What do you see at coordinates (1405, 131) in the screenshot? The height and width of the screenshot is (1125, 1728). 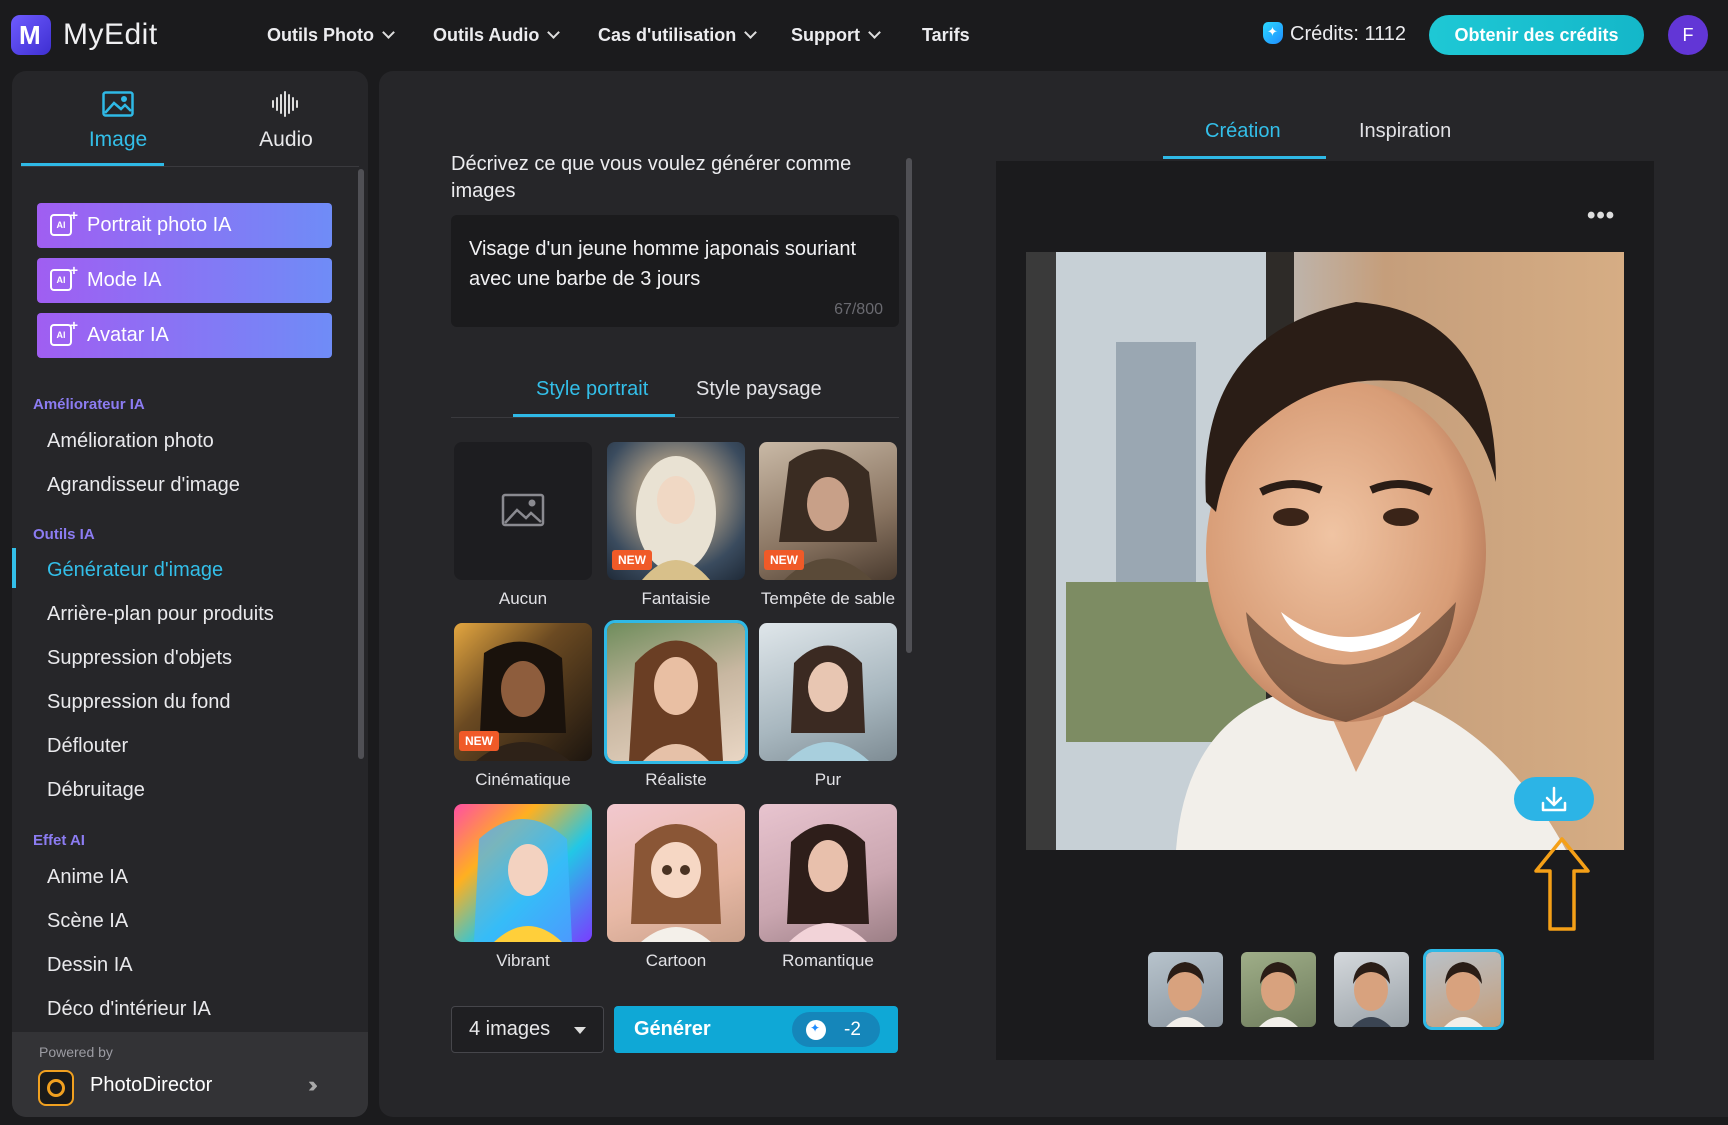 I see `tab-inspiration: Inspiration` at bounding box center [1405, 131].